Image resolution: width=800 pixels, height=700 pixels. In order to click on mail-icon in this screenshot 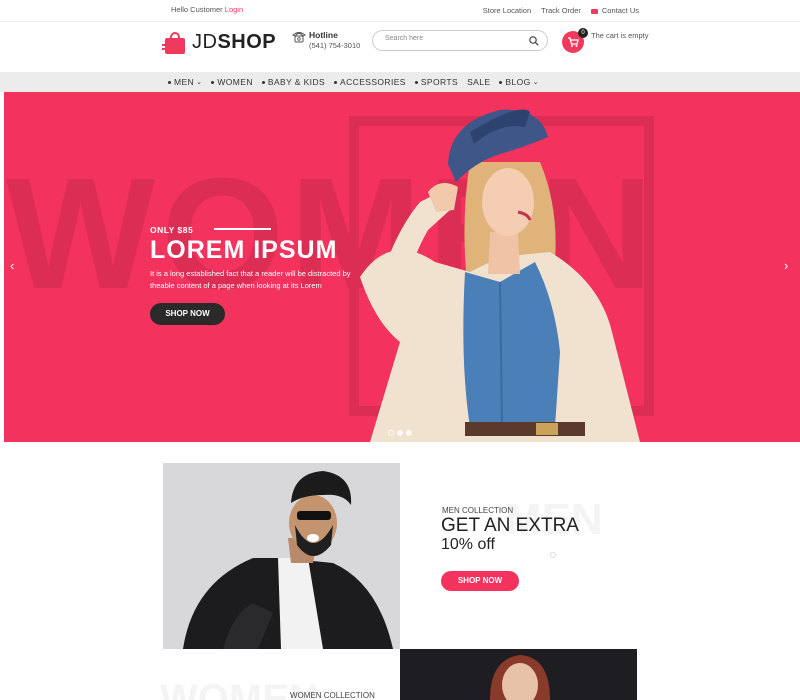, I will do `click(594, 11)`.